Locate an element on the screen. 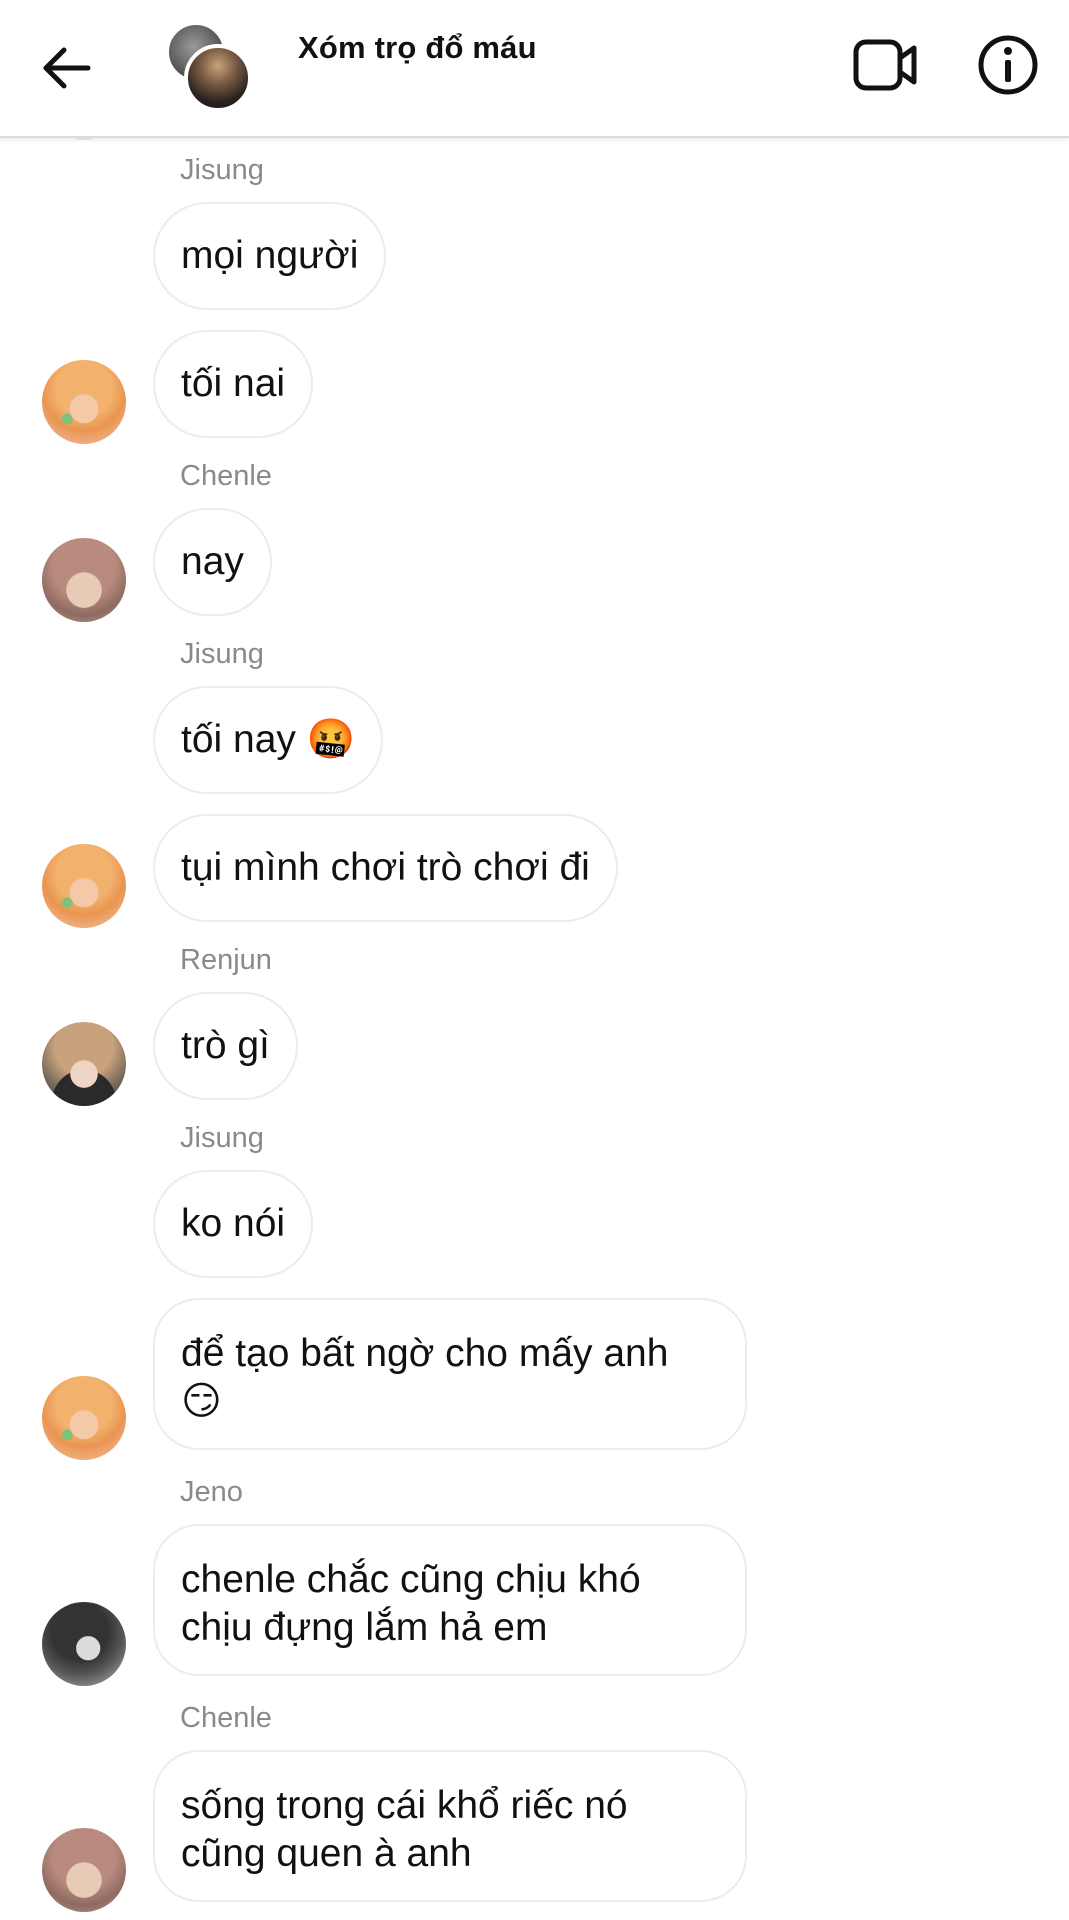 The image size is (1069, 1920). group-avatar-front is located at coordinates (218, 78).